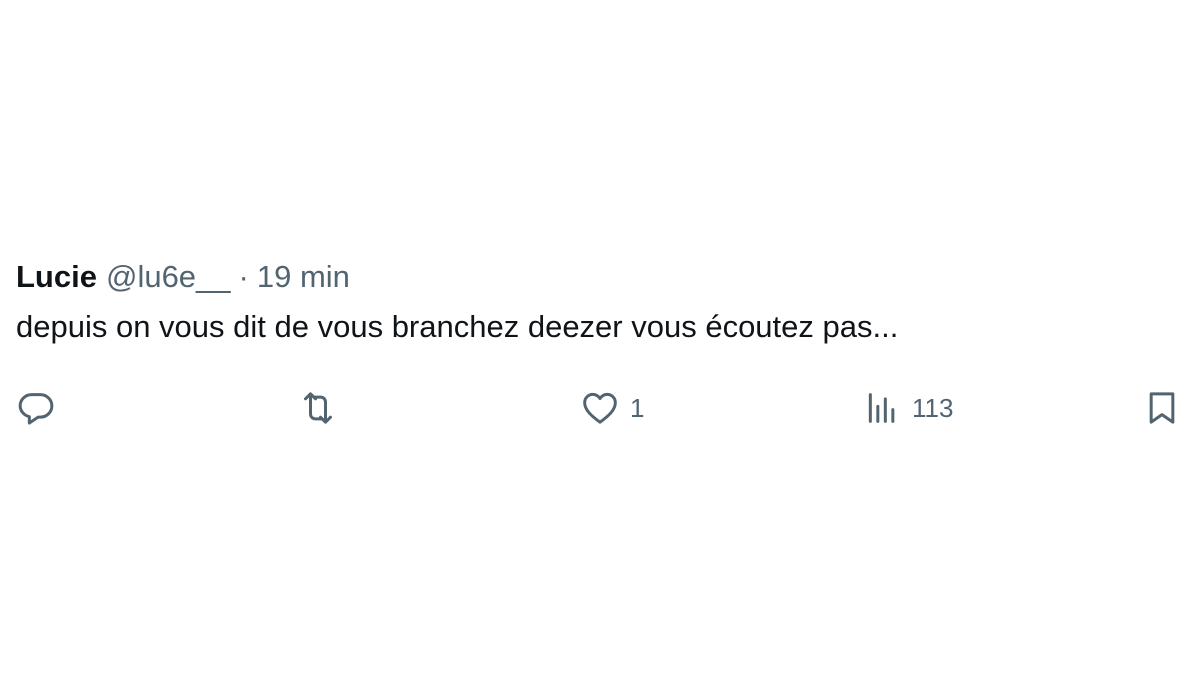  I want to click on display-name: Lucie, so click(56, 277).